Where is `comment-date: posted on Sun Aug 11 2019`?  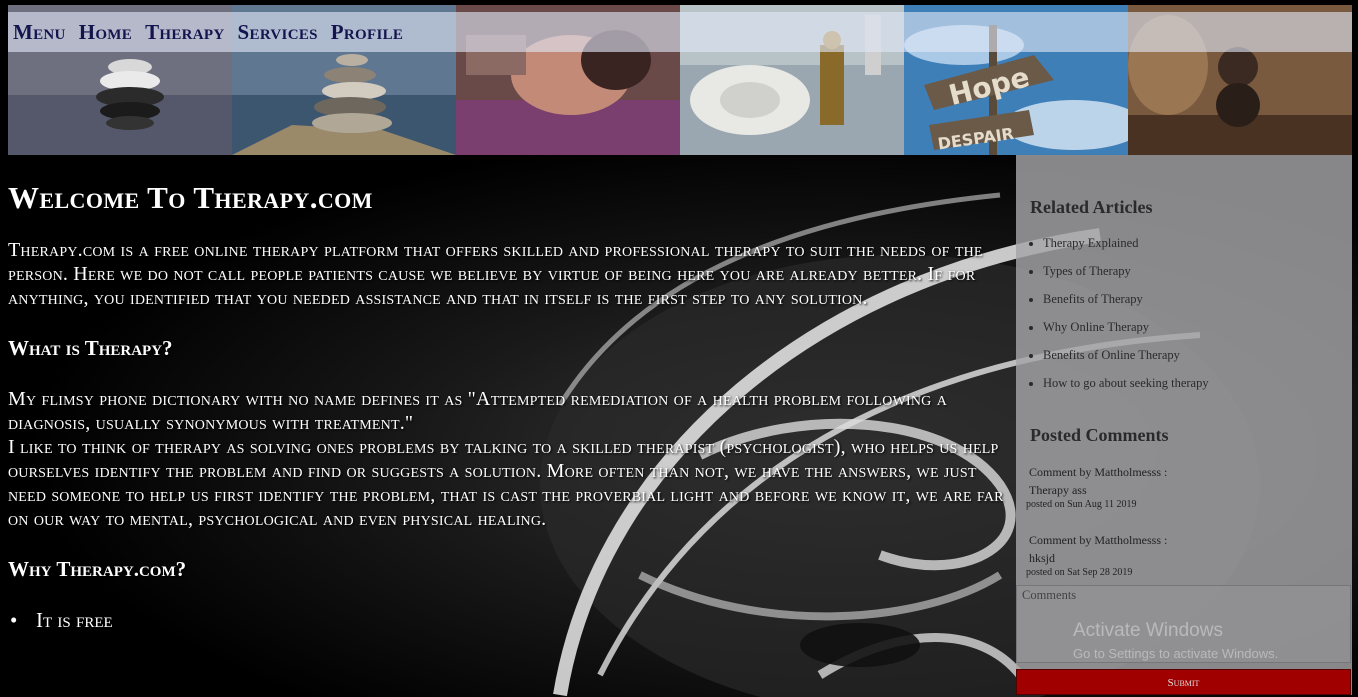
comment-date: posted on Sun Aug 11 2019 is located at coordinates (1081, 504).